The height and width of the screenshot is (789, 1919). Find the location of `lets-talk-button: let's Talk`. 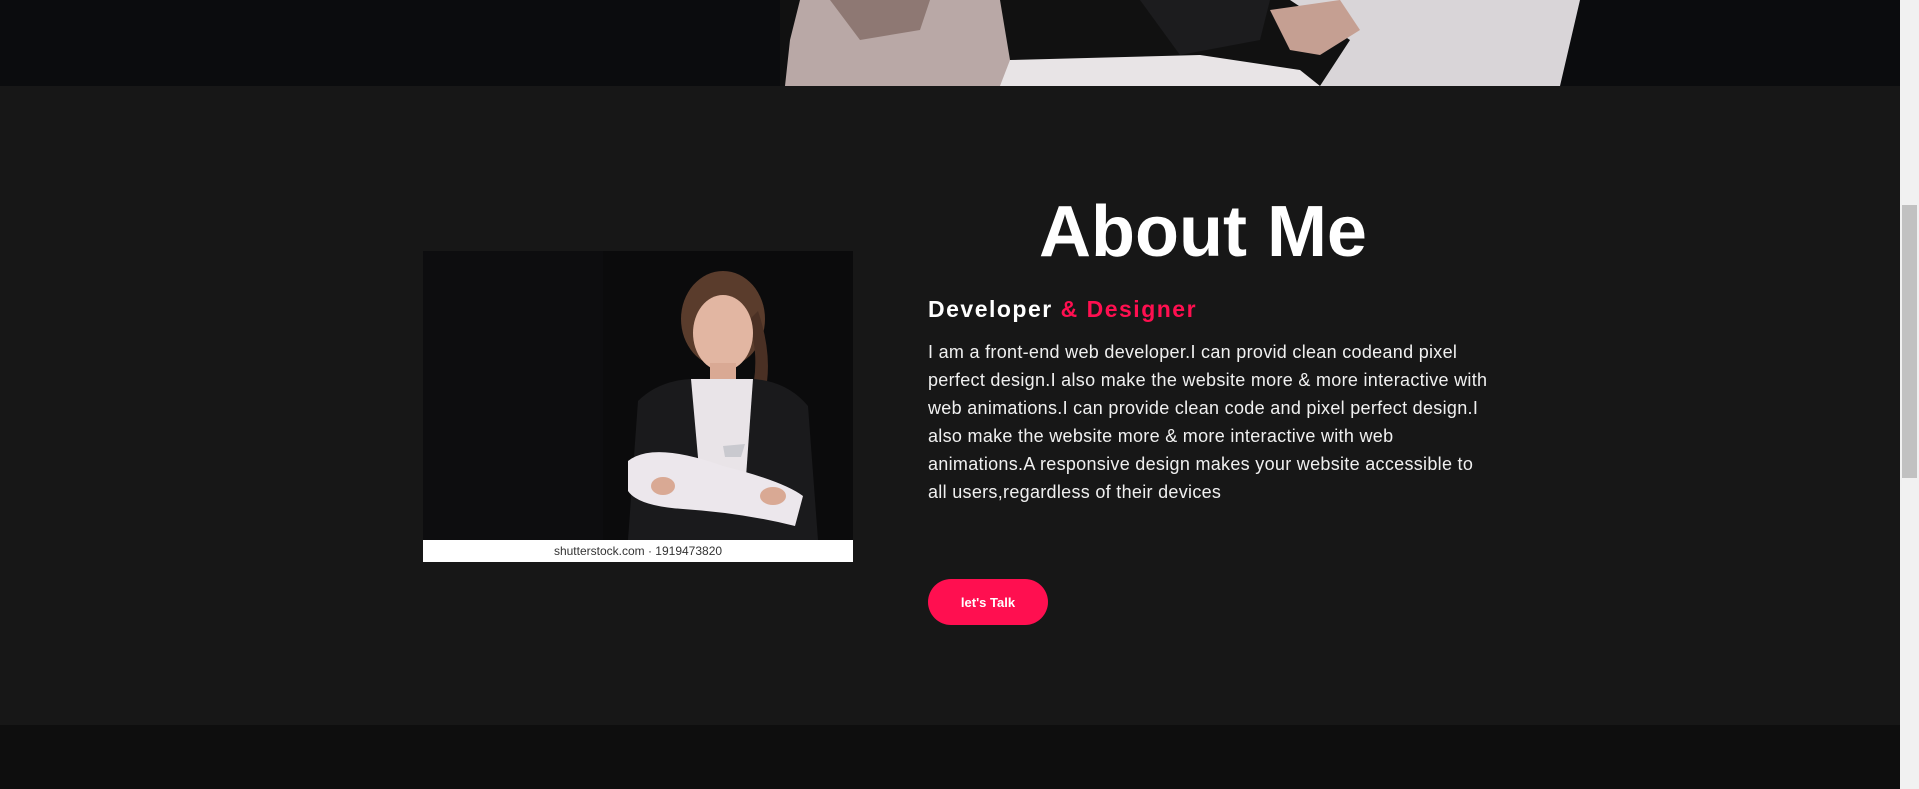

lets-talk-button: let's Talk is located at coordinates (988, 602).